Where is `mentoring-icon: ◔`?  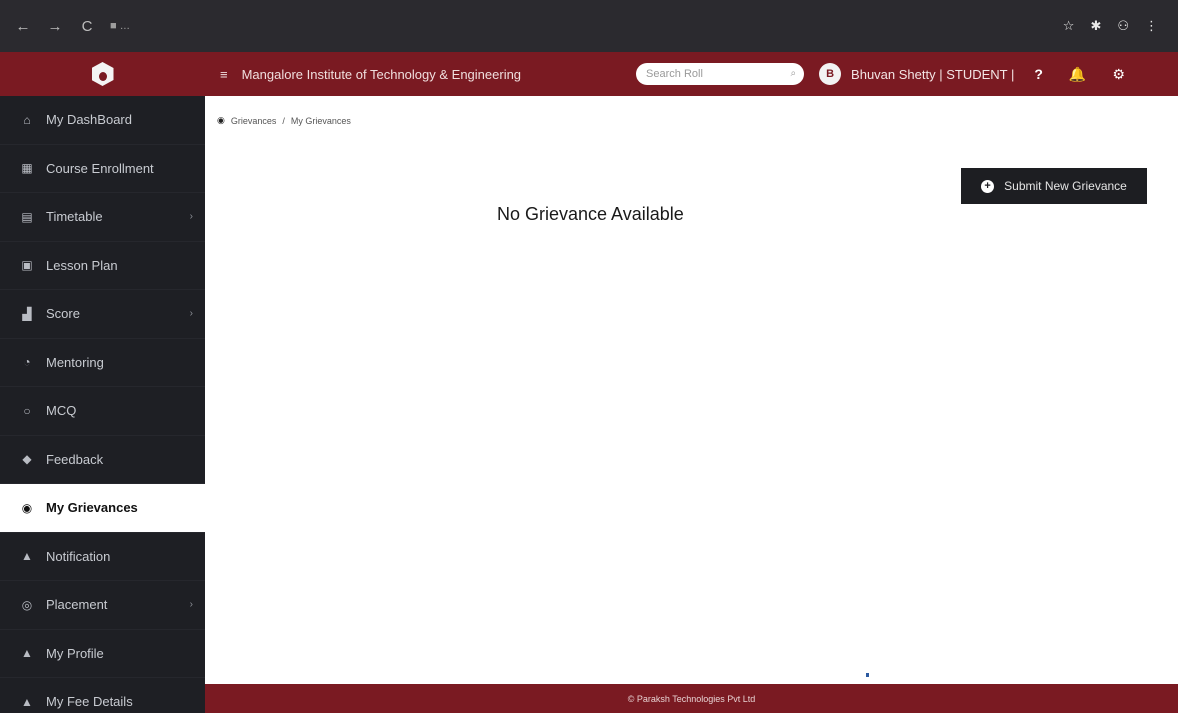 mentoring-icon: ◔ is located at coordinates (27, 362).